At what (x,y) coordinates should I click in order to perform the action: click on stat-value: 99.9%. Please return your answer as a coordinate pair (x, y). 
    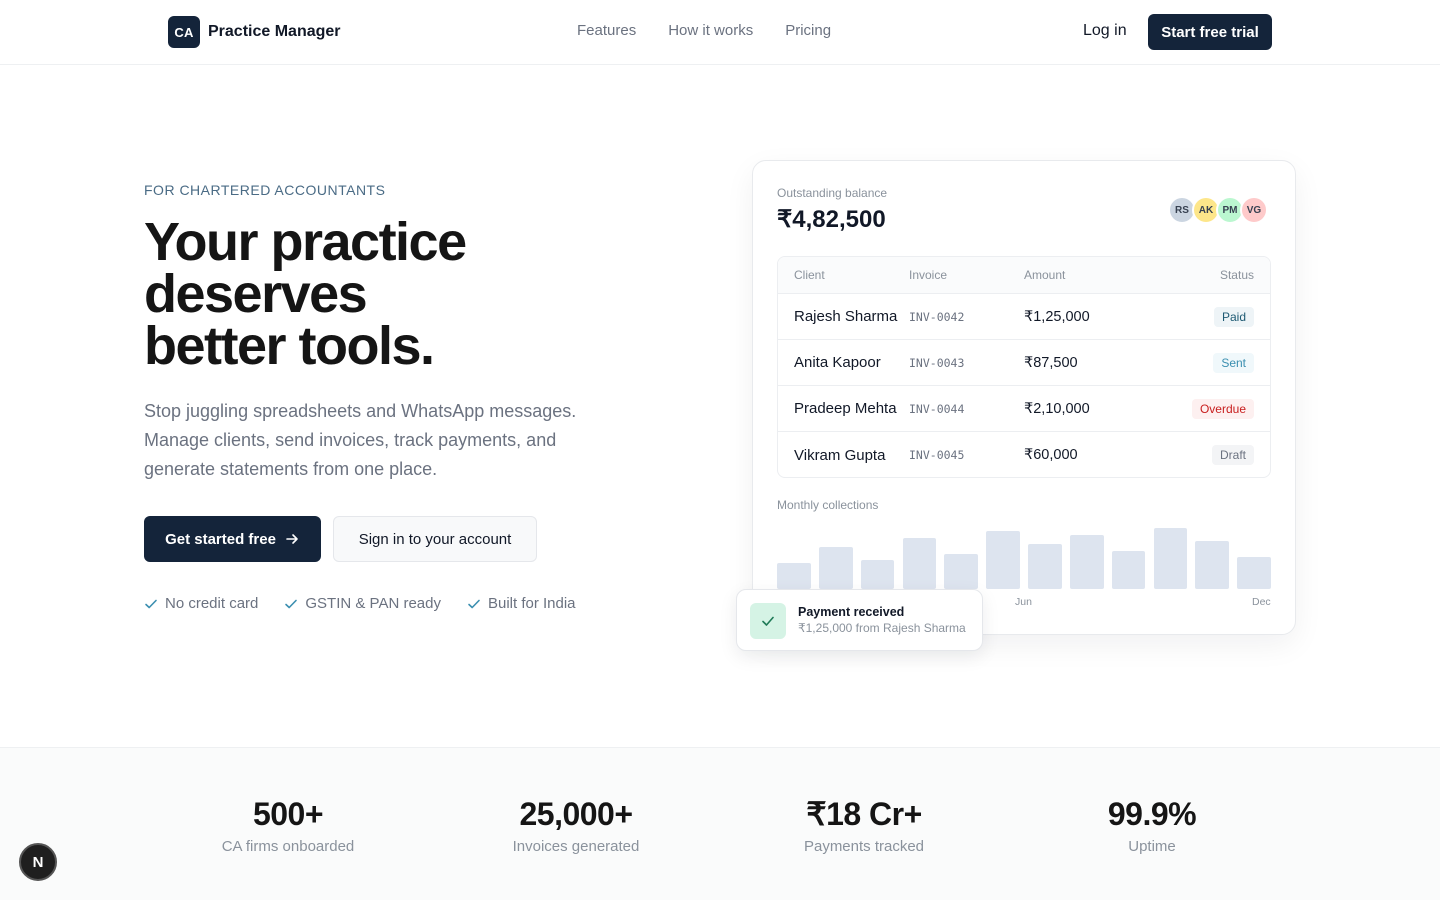
    Looking at the image, I should click on (1152, 814).